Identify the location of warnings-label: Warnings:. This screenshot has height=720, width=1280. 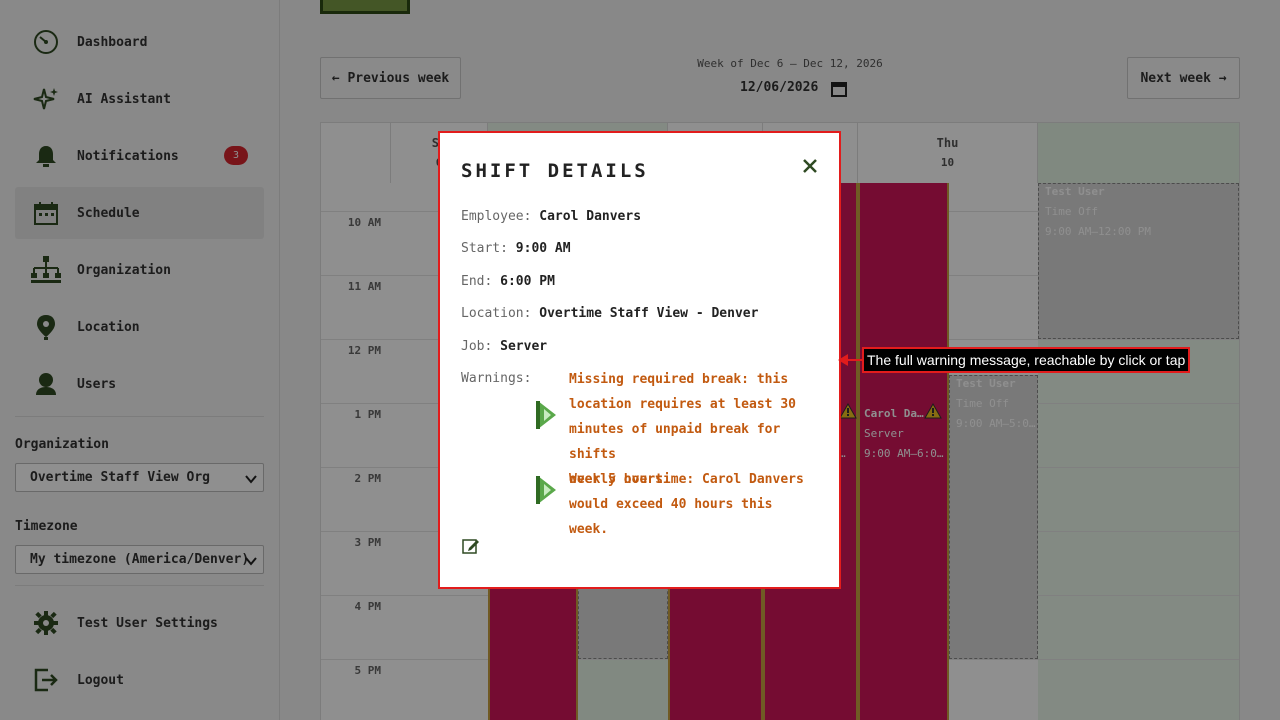
(496, 378).